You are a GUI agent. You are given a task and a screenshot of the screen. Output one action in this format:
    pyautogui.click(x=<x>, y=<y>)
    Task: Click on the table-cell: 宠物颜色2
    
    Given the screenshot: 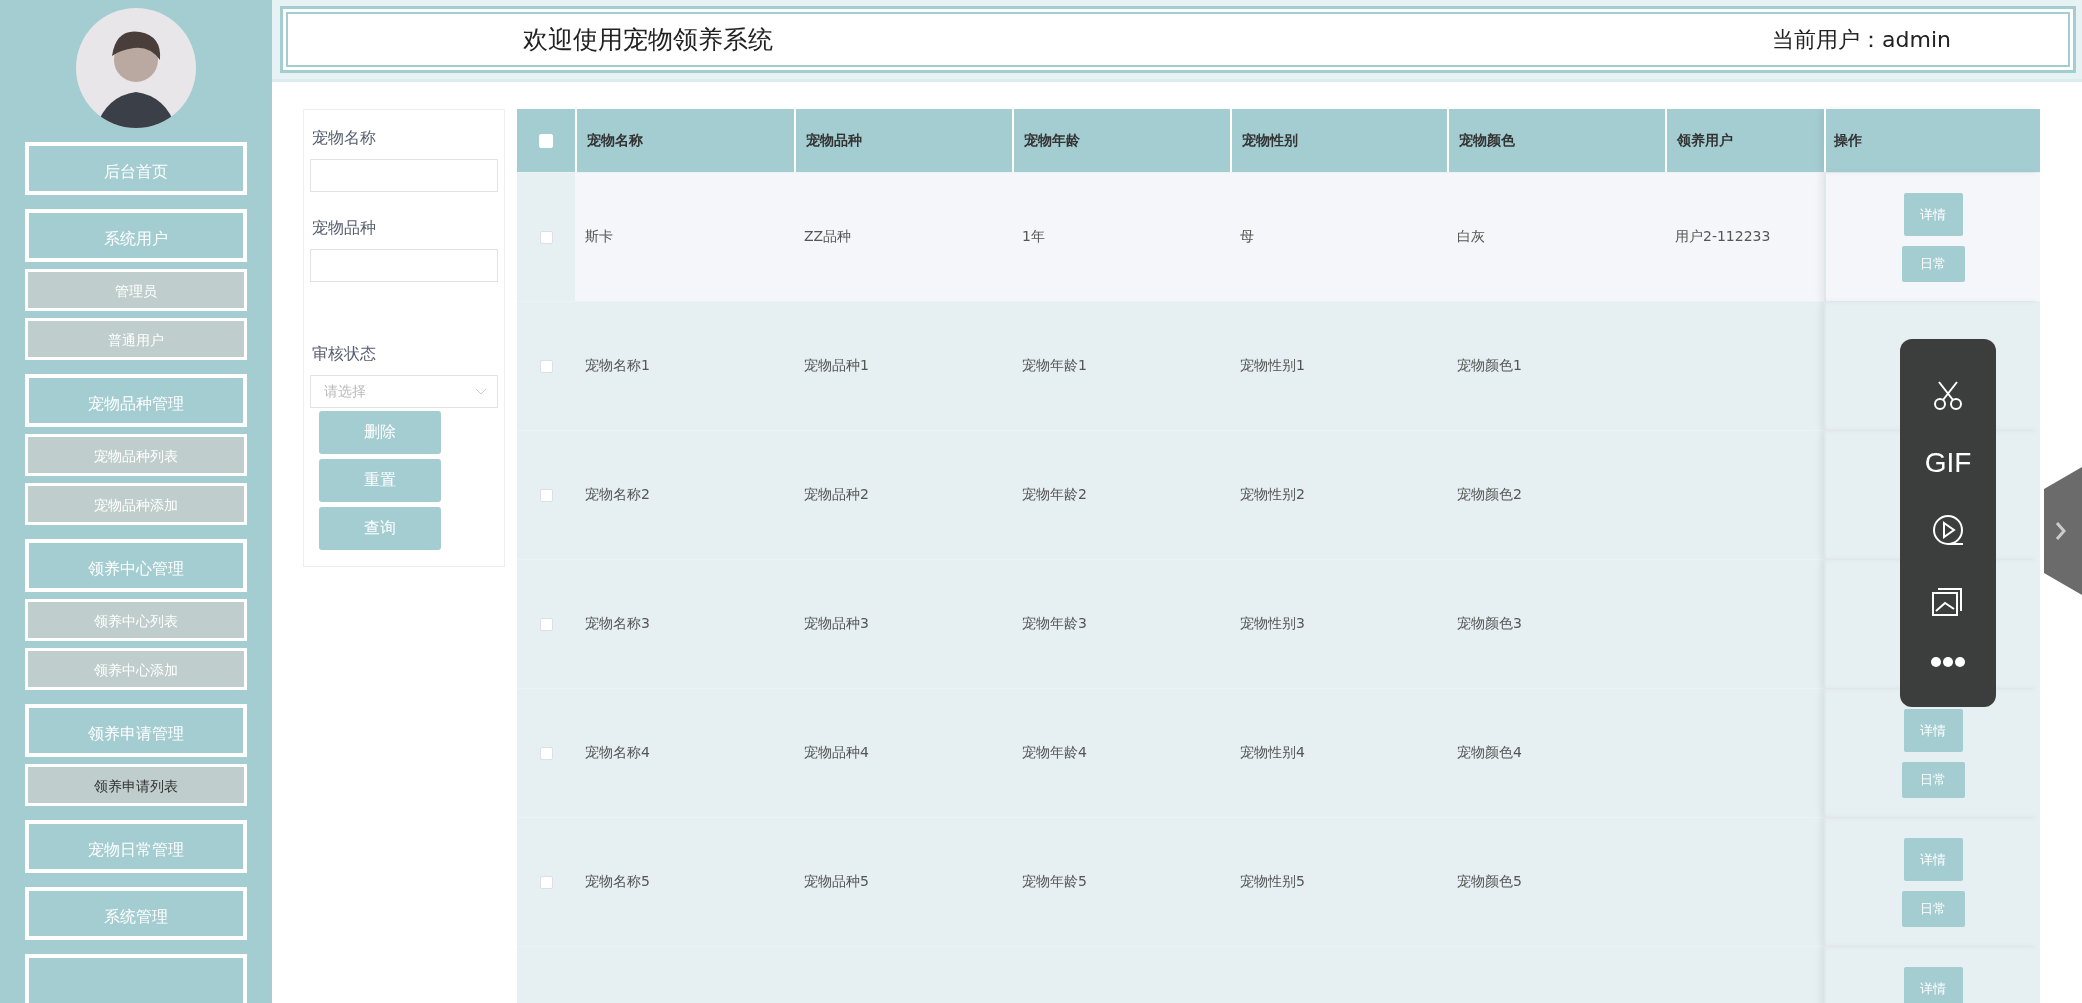 What is the action you would take?
    pyautogui.click(x=1489, y=495)
    